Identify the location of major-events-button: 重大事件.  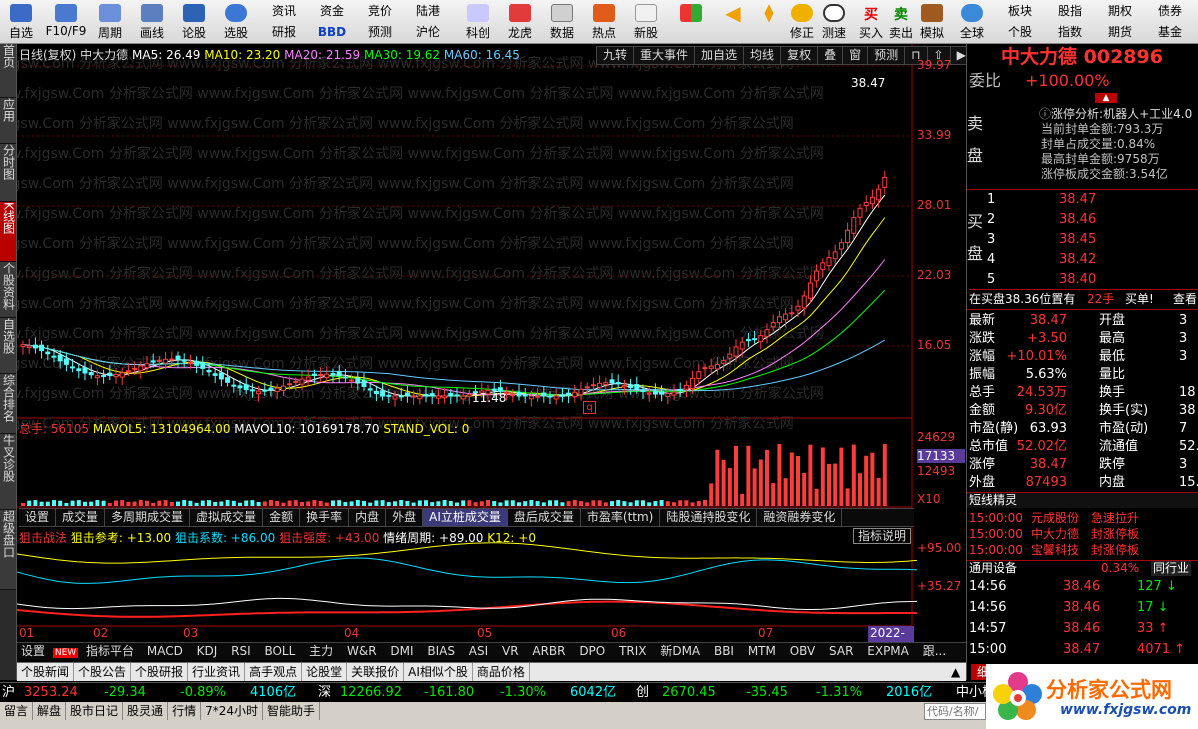
(665, 55).